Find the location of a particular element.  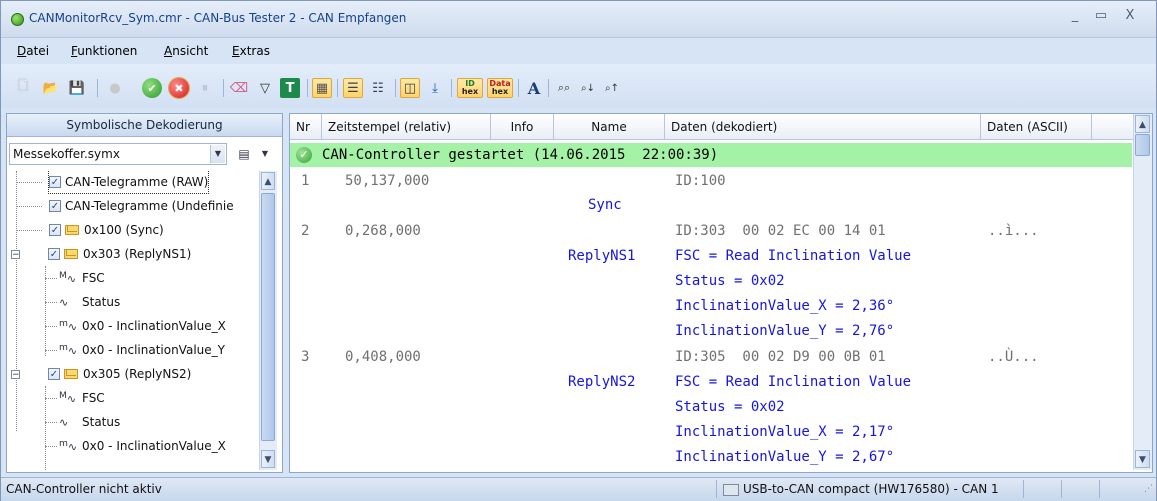

cell-timestamp: 50,137,000 is located at coordinates (387, 181).